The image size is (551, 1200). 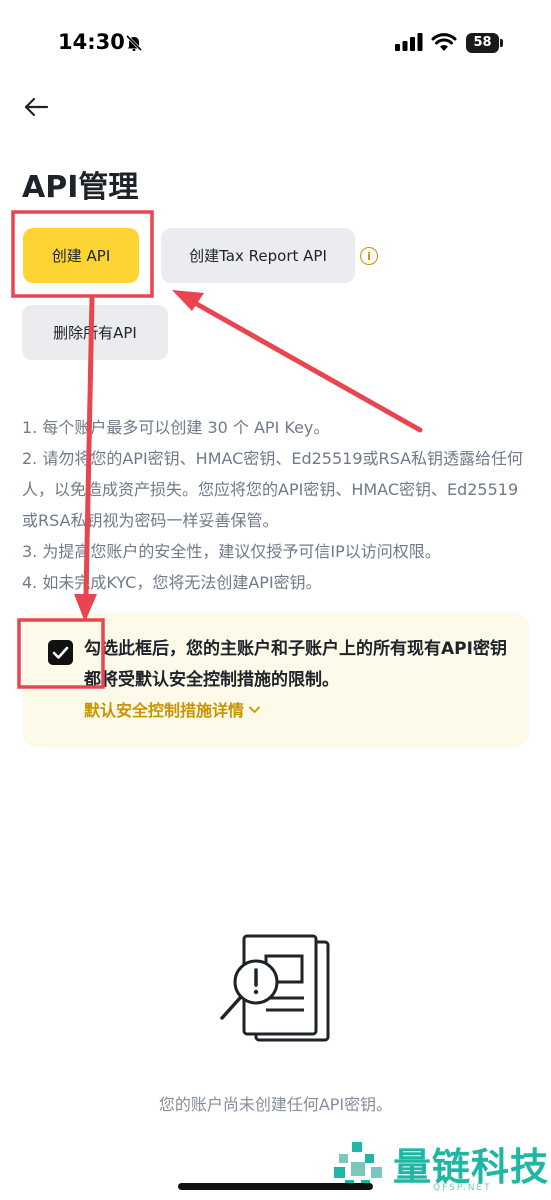 What do you see at coordinates (303, 364) in the screenshot?
I see `annotation-arrow-line` at bounding box center [303, 364].